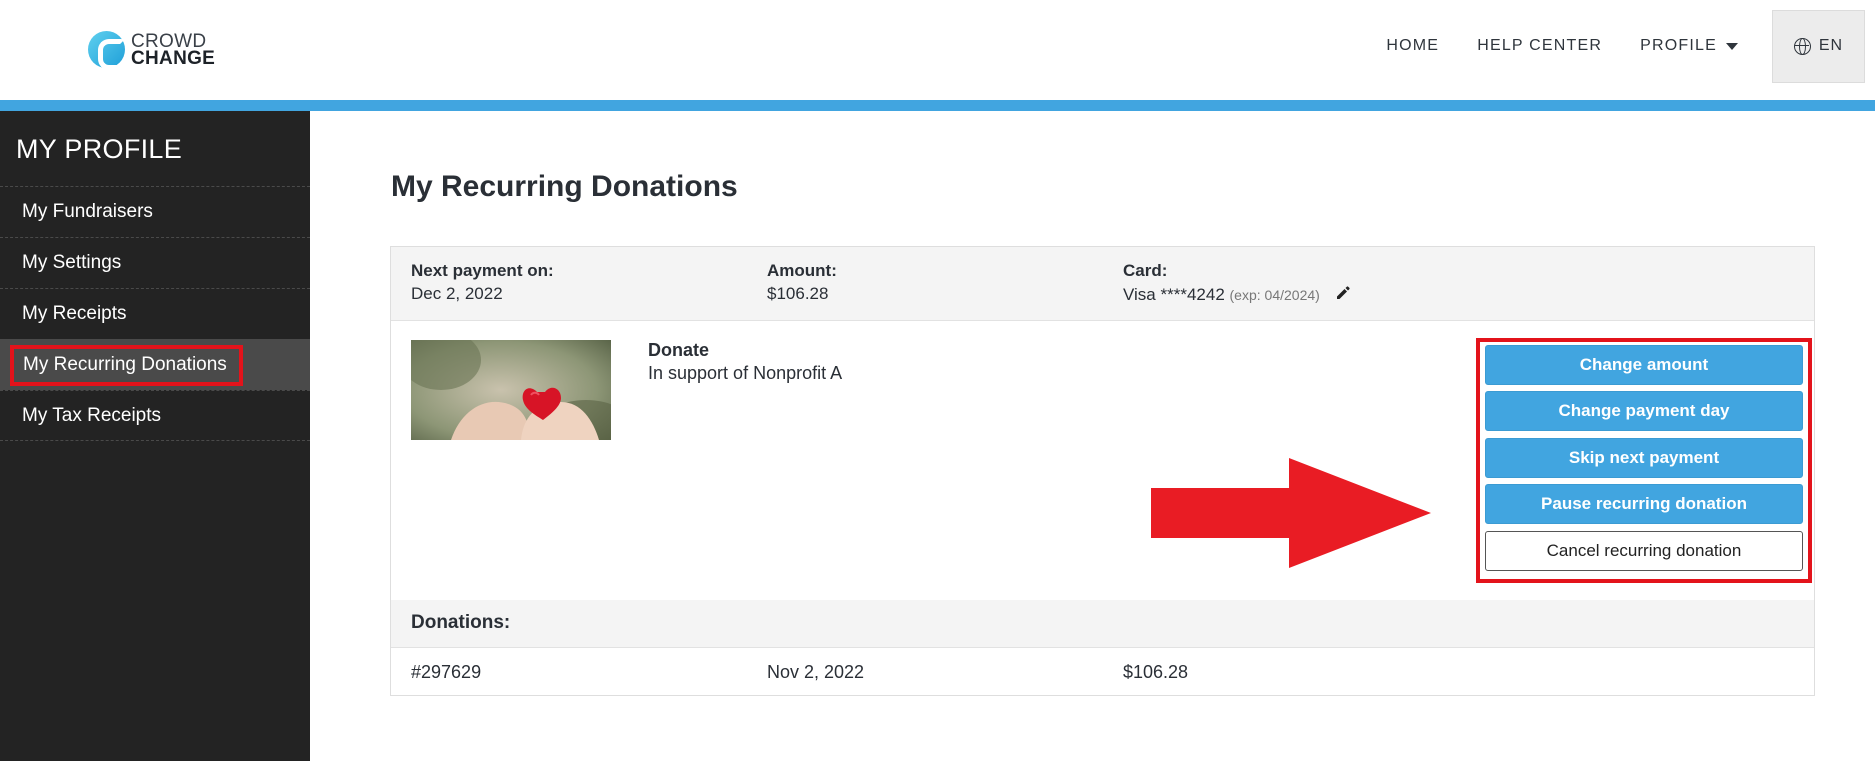 The image size is (1875, 761). What do you see at coordinates (106, 50) in the screenshot?
I see `logo-icon` at bounding box center [106, 50].